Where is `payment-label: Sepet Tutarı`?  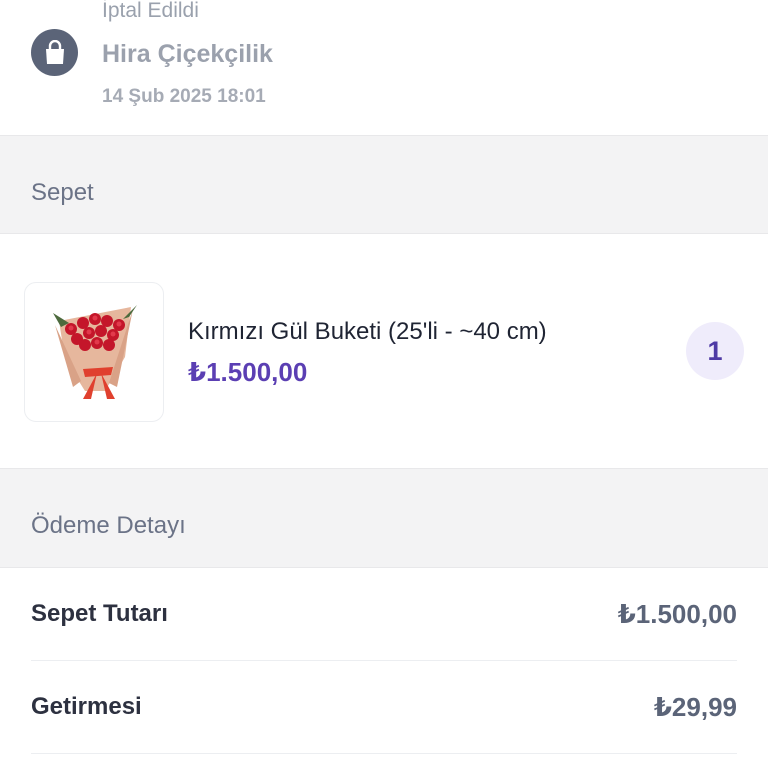 payment-label: Sepet Tutarı is located at coordinates (99, 613).